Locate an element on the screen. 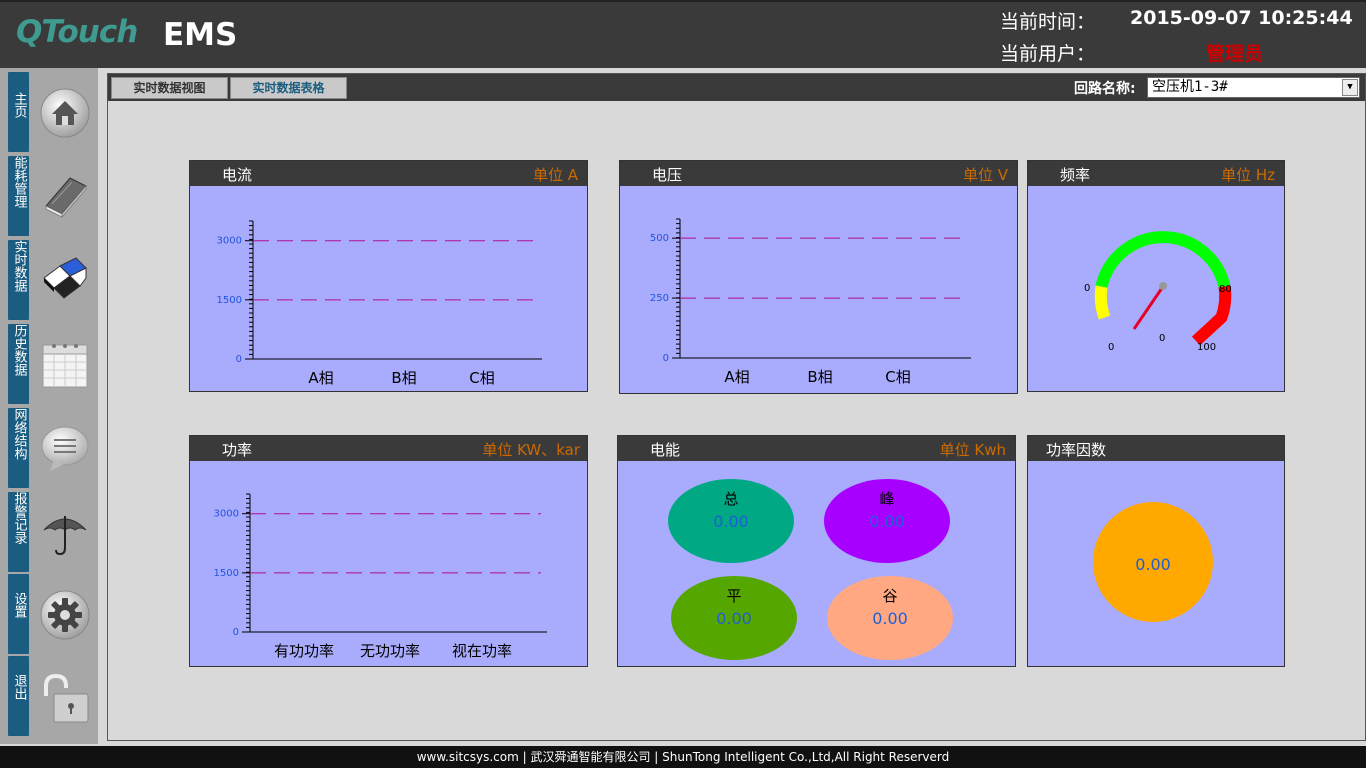  gauge-label-right: 80 is located at coordinates (1225, 289).